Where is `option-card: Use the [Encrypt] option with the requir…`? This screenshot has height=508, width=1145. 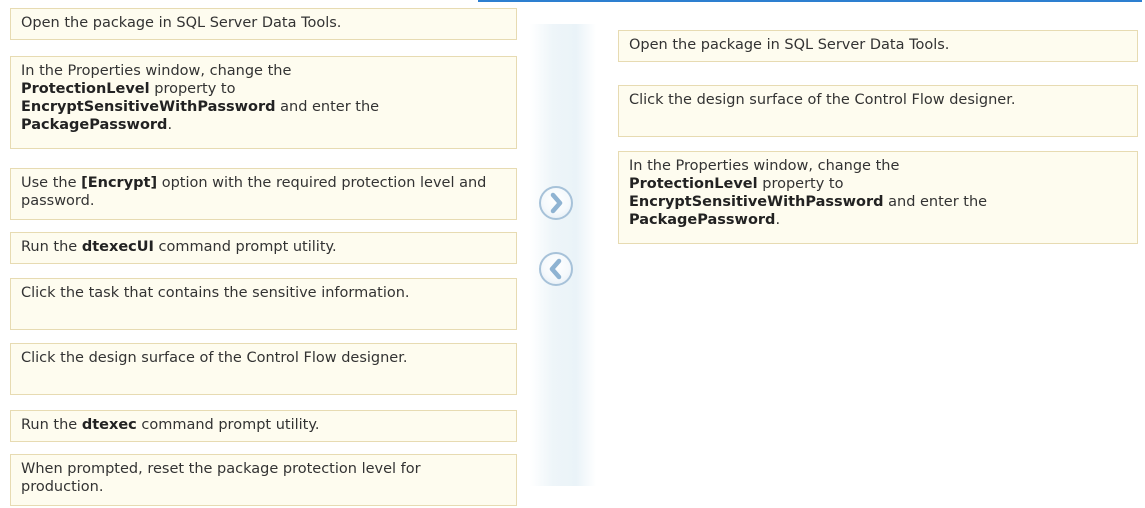 option-card: Use the [Encrypt] option with the requir… is located at coordinates (263, 194).